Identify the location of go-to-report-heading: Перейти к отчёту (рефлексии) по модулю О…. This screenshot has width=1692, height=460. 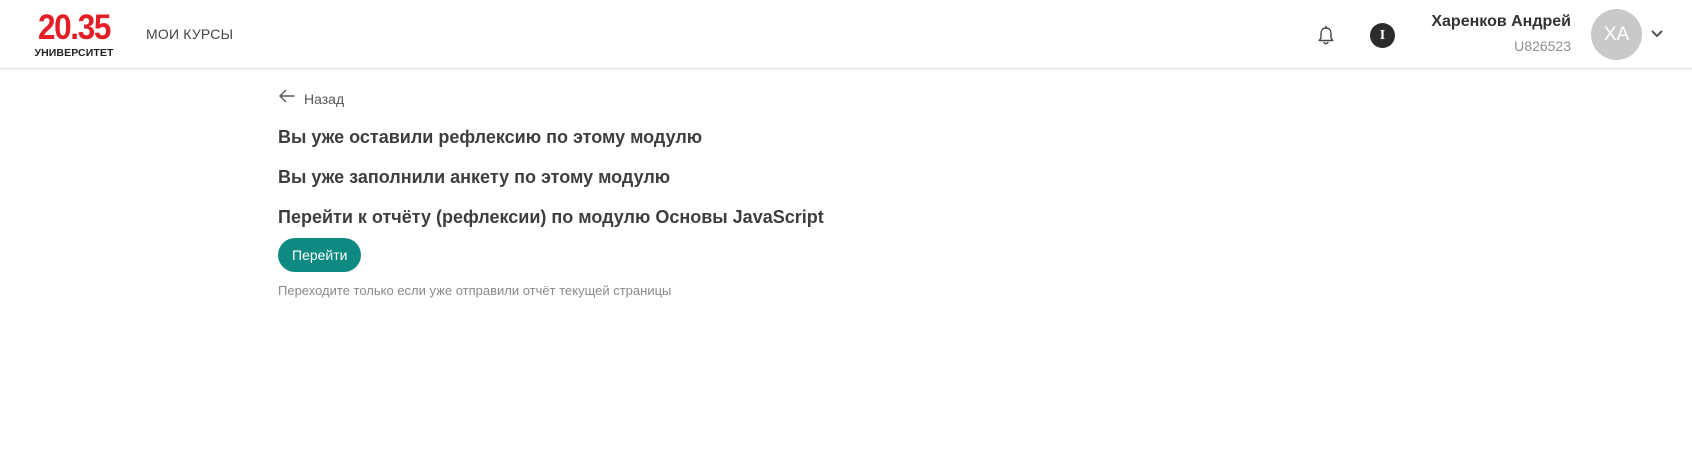
(551, 217).